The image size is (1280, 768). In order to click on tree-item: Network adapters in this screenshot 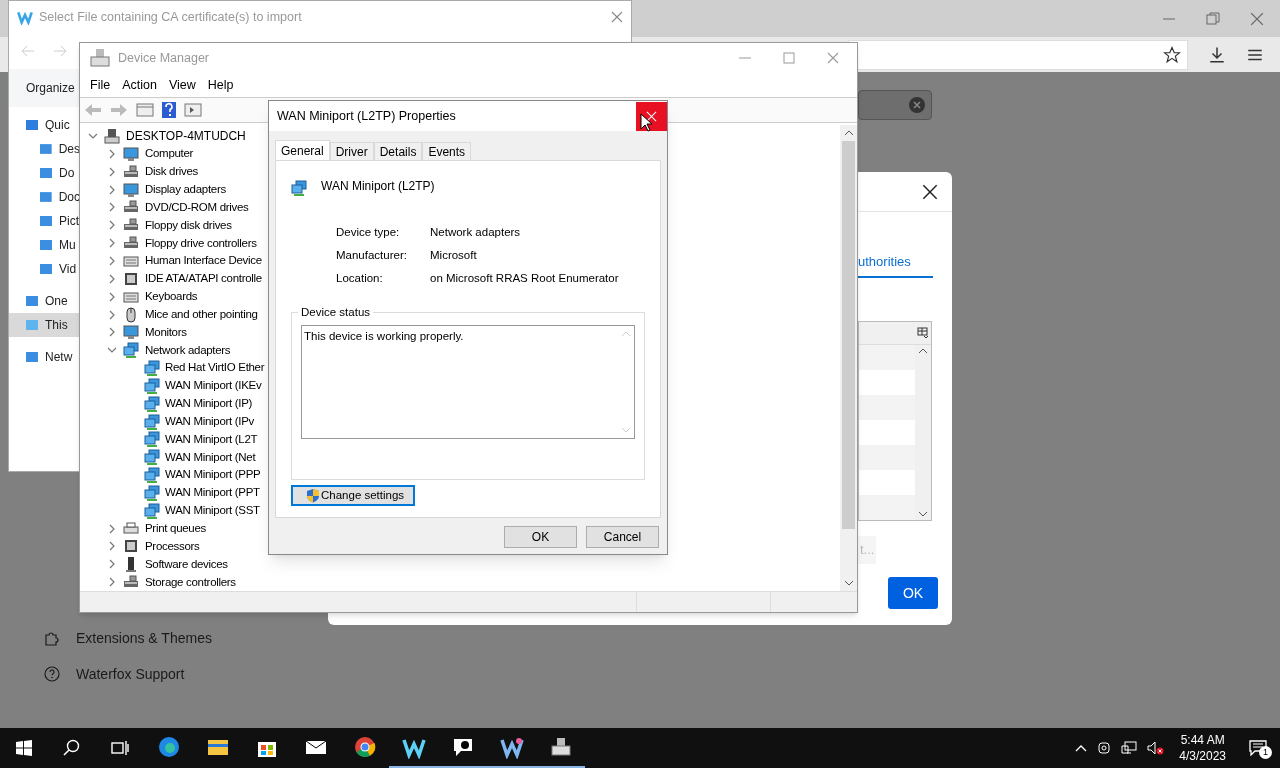, I will do `click(188, 350)`.